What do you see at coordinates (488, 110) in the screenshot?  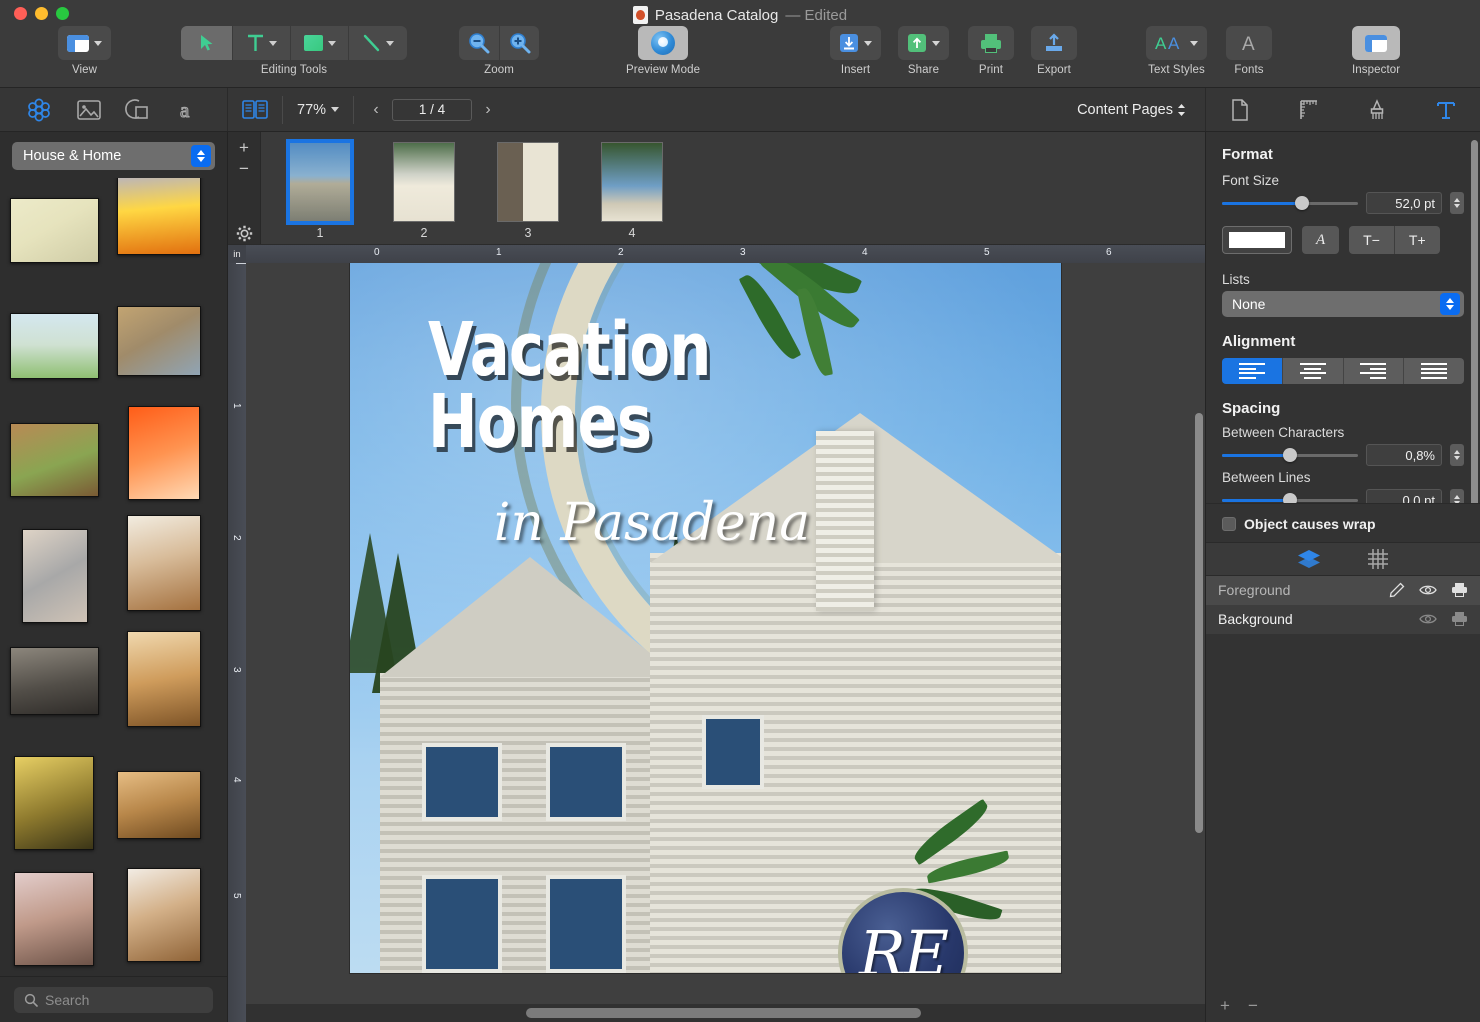 I see `next-page-button: ›` at bounding box center [488, 110].